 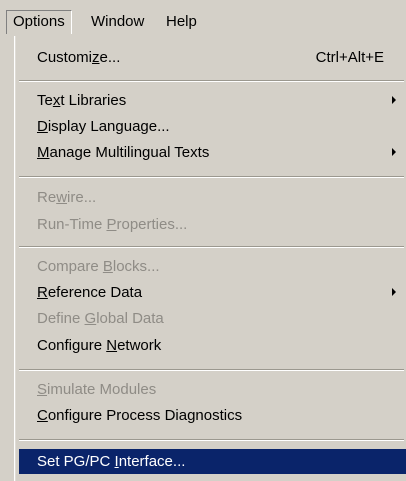 I want to click on menu-item-label: Reference Data, so click(x=90, y=292).